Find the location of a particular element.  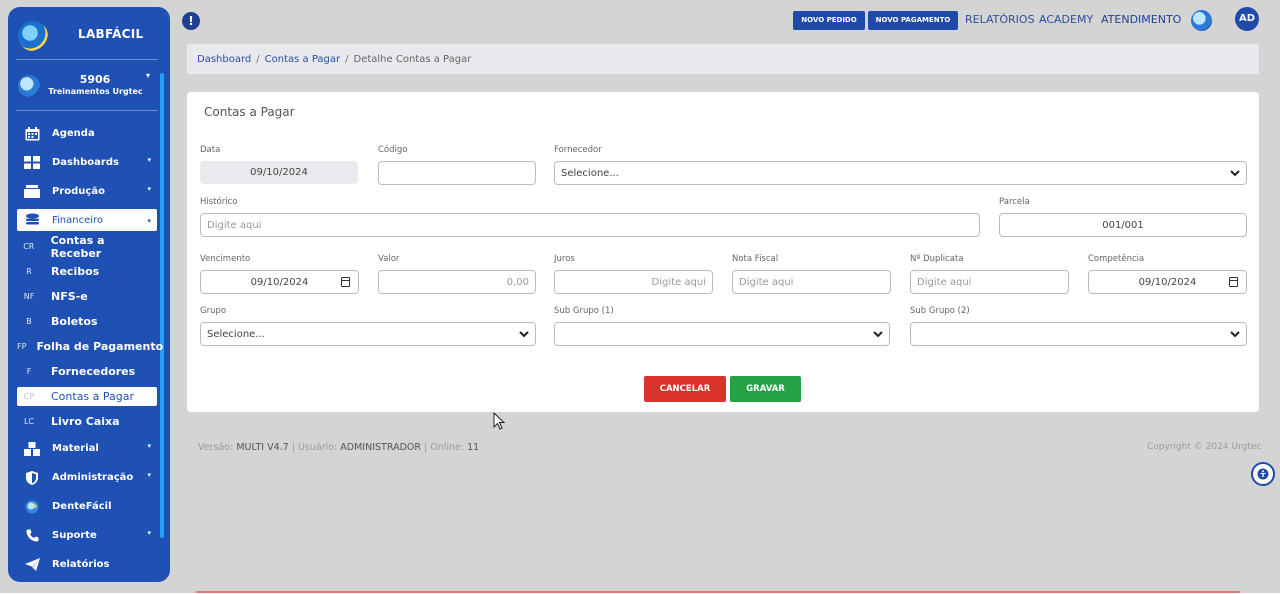

sidebar-subitem-boletos: B Boletos is located at coordinates (87, 321).